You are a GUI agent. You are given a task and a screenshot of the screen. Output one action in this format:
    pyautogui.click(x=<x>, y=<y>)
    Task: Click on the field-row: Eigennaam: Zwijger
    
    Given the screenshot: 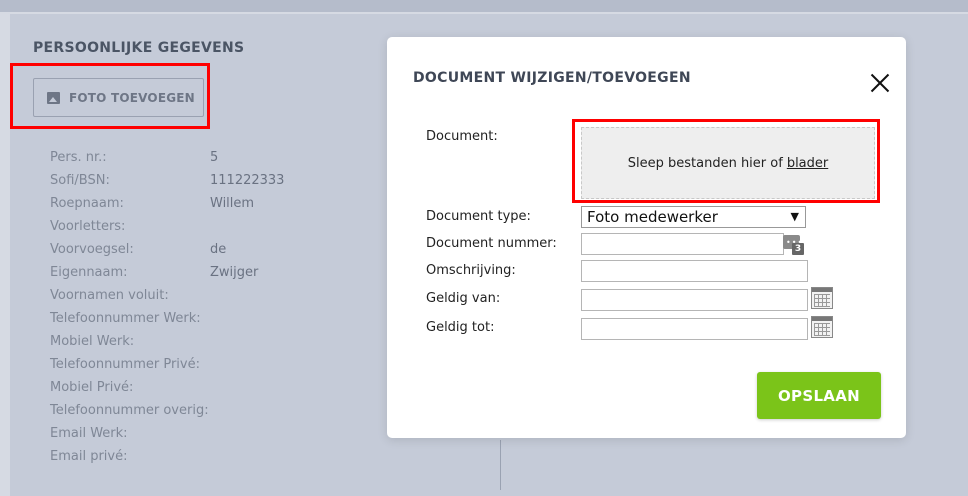 What is the action you would take?
    pyautogui.click(x=180, y=272)
    